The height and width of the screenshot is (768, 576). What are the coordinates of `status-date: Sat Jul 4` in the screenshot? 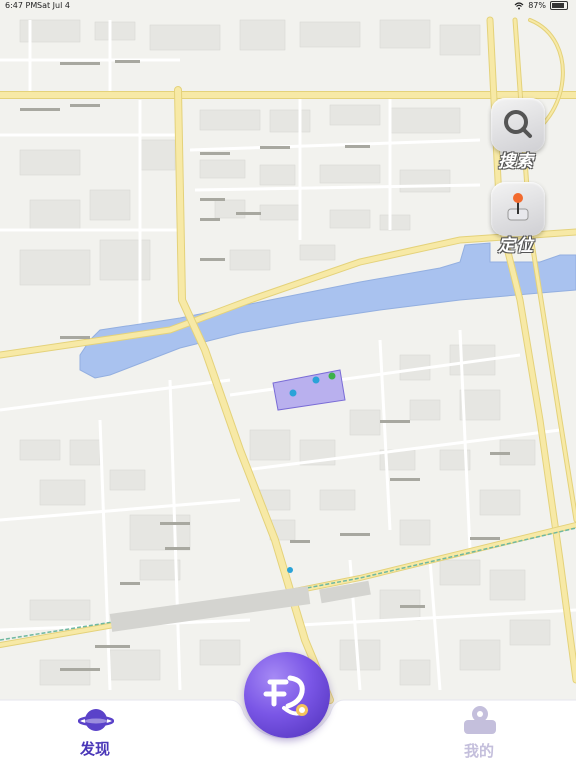 It's located at (53, 5).